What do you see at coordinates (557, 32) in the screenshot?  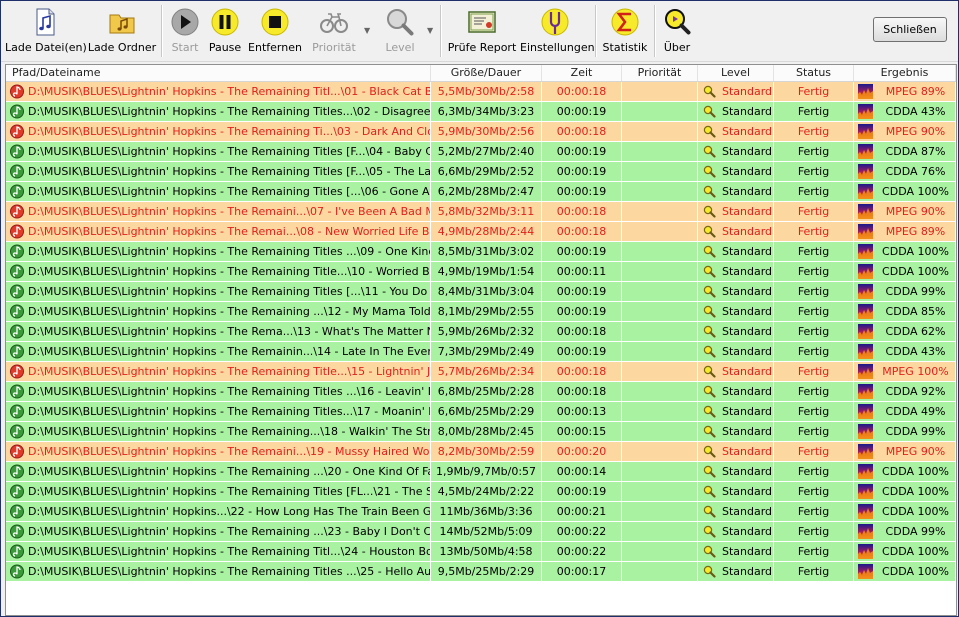 I see `settings-button: Einstellungen` at bounding box center [557, 32].